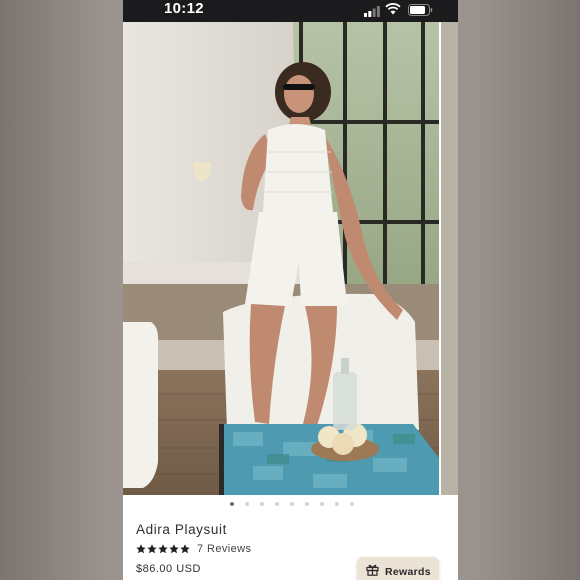  What do you see at coordinates (184, 8) in the screenshot?
I see `status-time: 10:12` at bounding box center [184, 8].